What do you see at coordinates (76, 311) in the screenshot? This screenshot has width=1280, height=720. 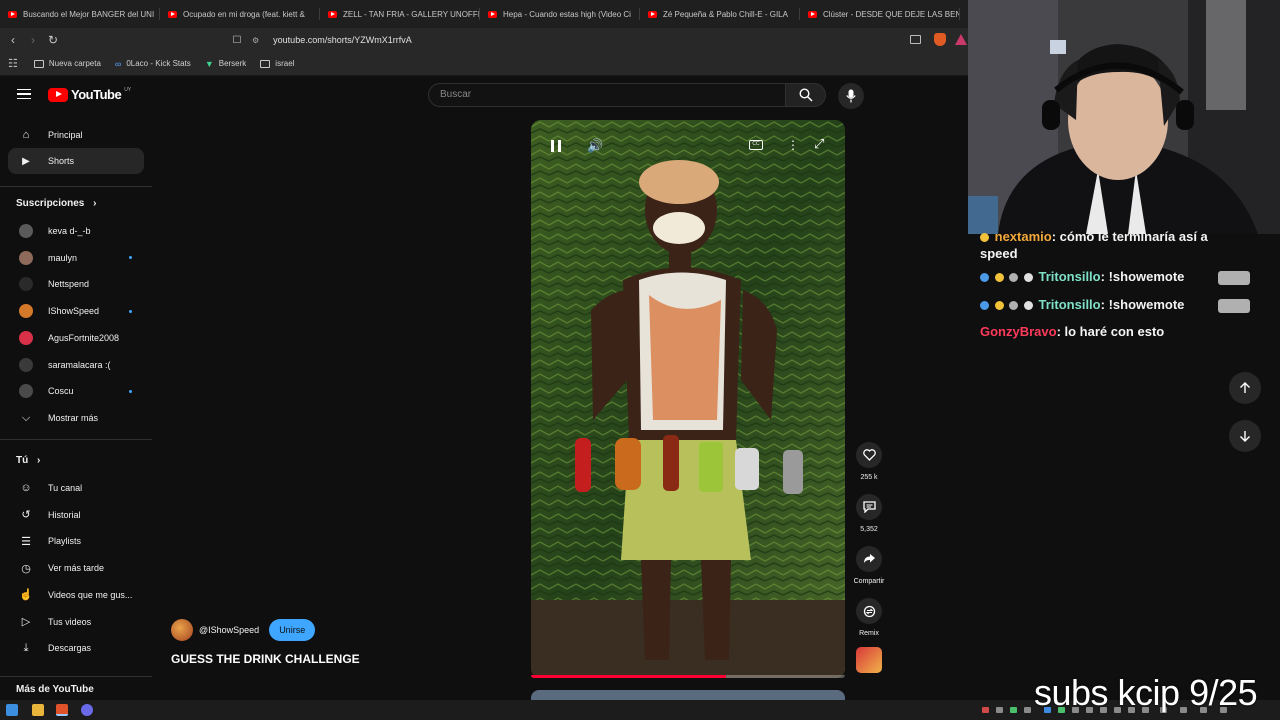 I see `subscription-item: IShowSpeed` at bounding box center [76, 311].